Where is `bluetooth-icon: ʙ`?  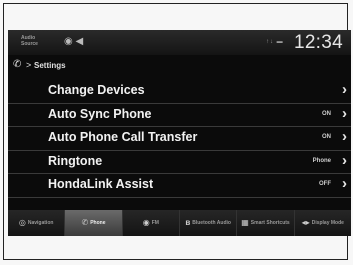 bluetooth-icon: ʙ is located at coordinates (188, 222).